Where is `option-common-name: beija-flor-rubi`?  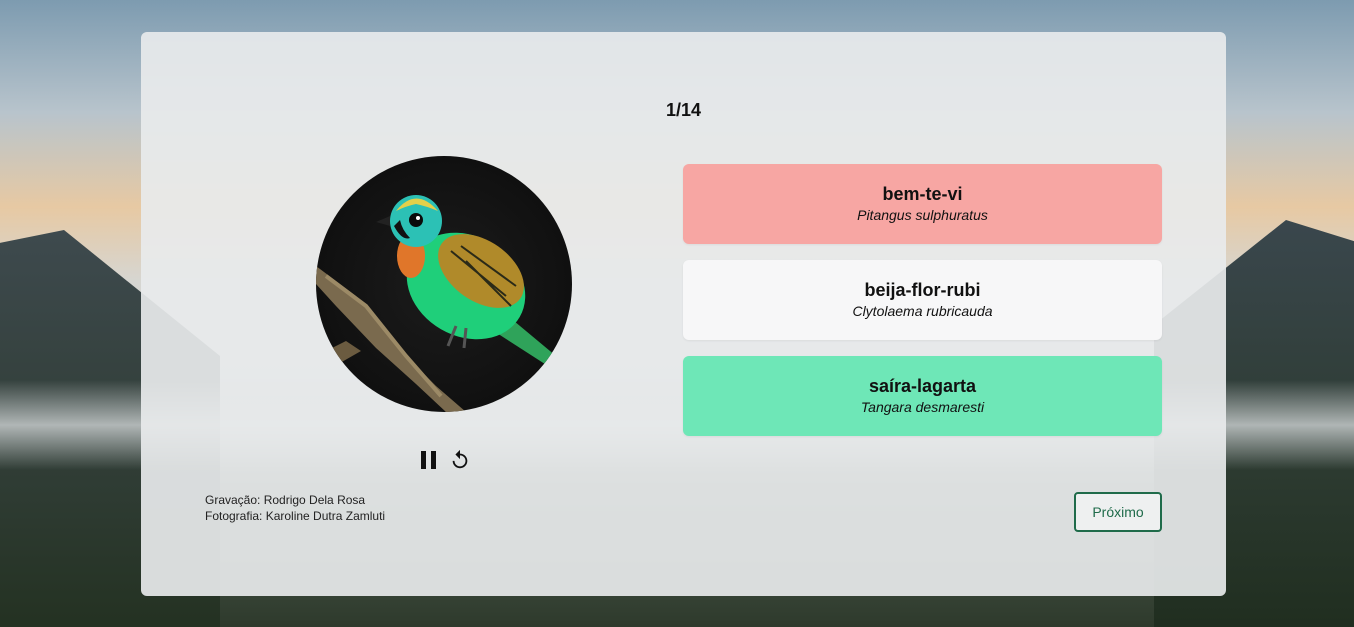
option-common-name: beija-flor-rubi is located at coordinates (922, 290).